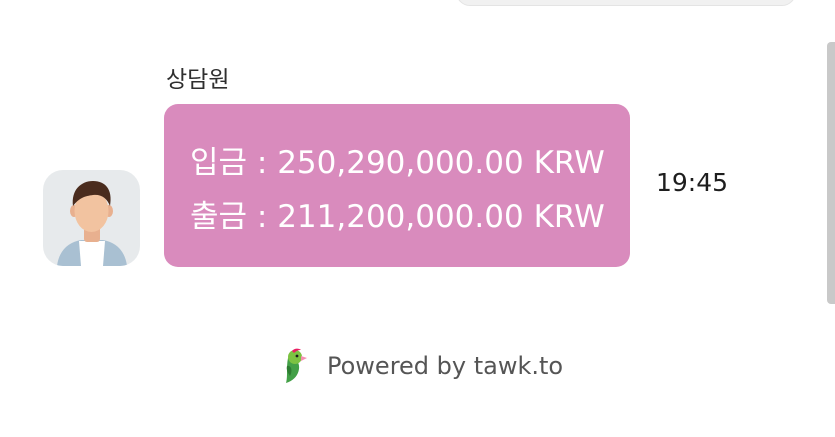 This screenshot has height=437, width=835. What do you see at coordinates (692, 182) in the screenshot?
I see `message-time: 19:45` at bounding box center [692, 182].